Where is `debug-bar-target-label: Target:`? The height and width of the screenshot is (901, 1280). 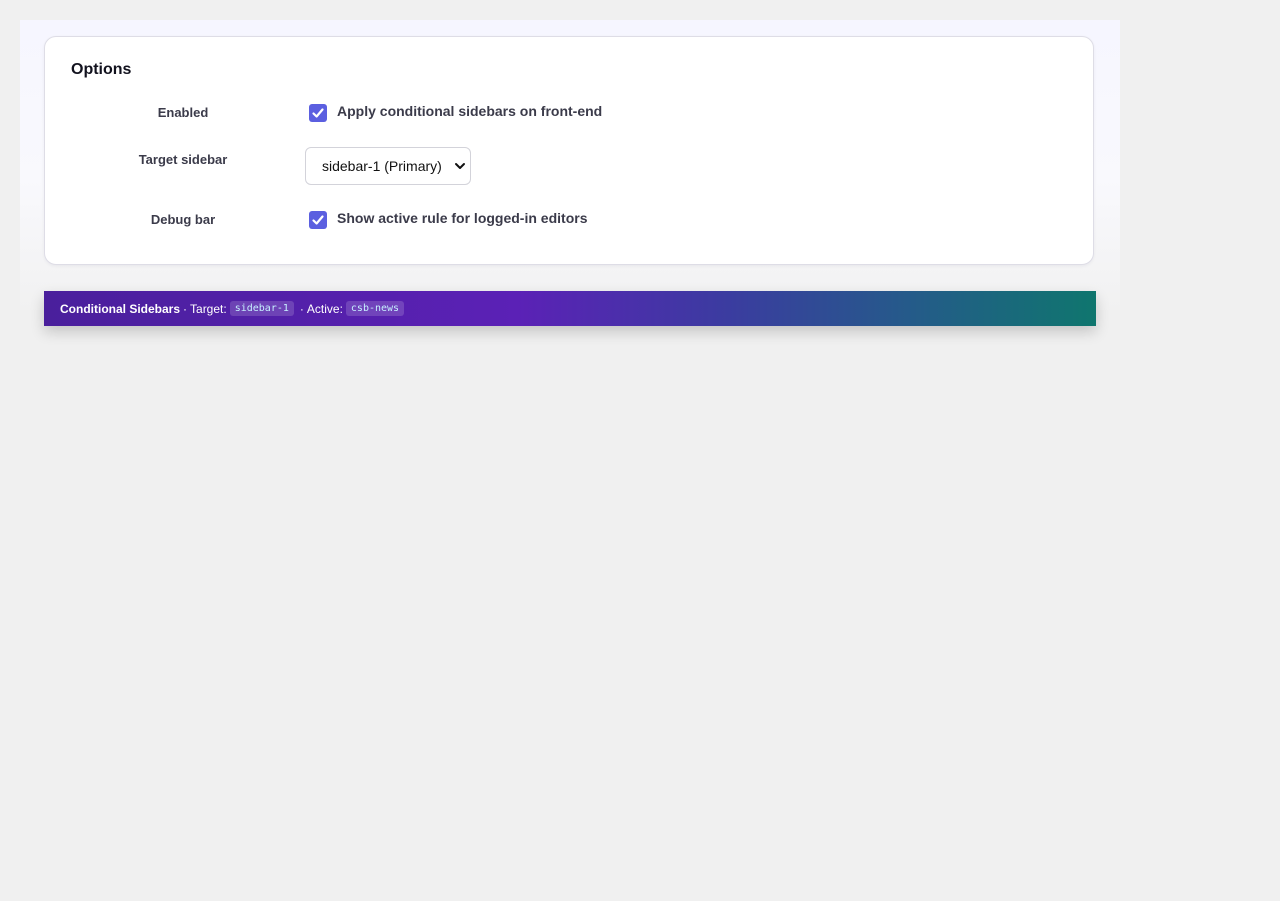 debug-bar-target-label: Target: is located at coordinates (208, 308).